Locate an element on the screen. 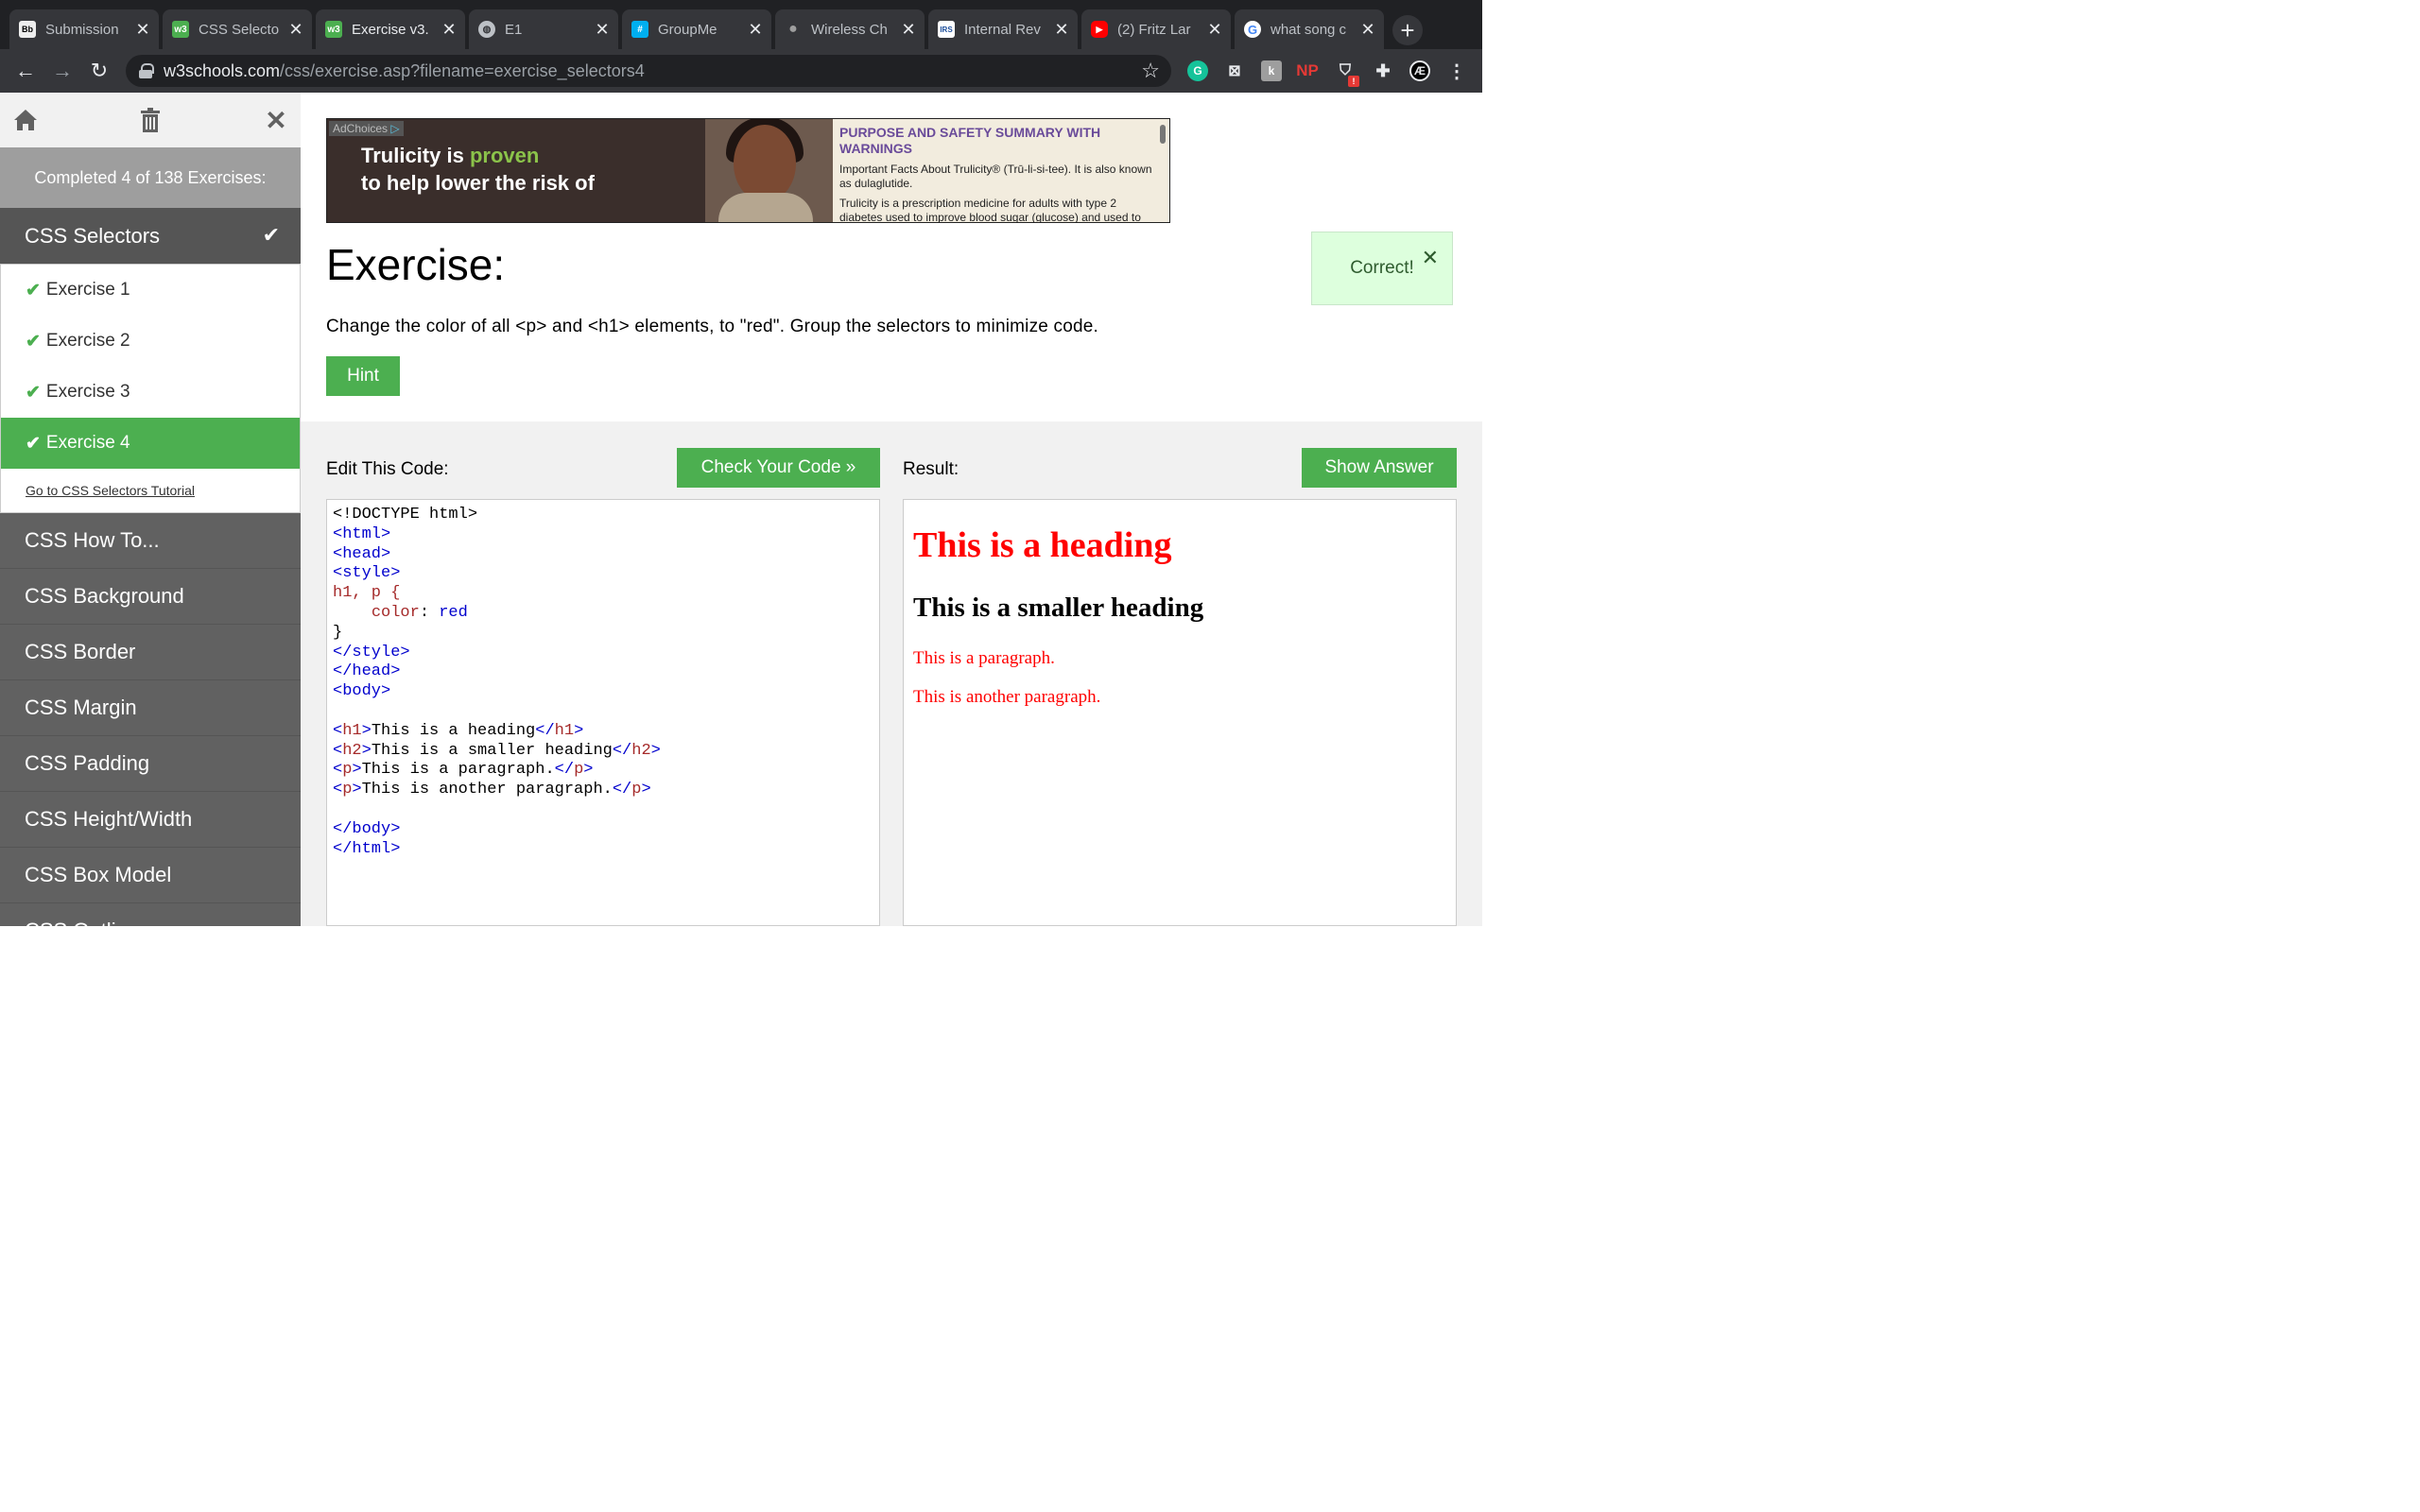 This screenshot has width=2420, height=1512. groupme-icon: # is located at coordinates (639, 29).